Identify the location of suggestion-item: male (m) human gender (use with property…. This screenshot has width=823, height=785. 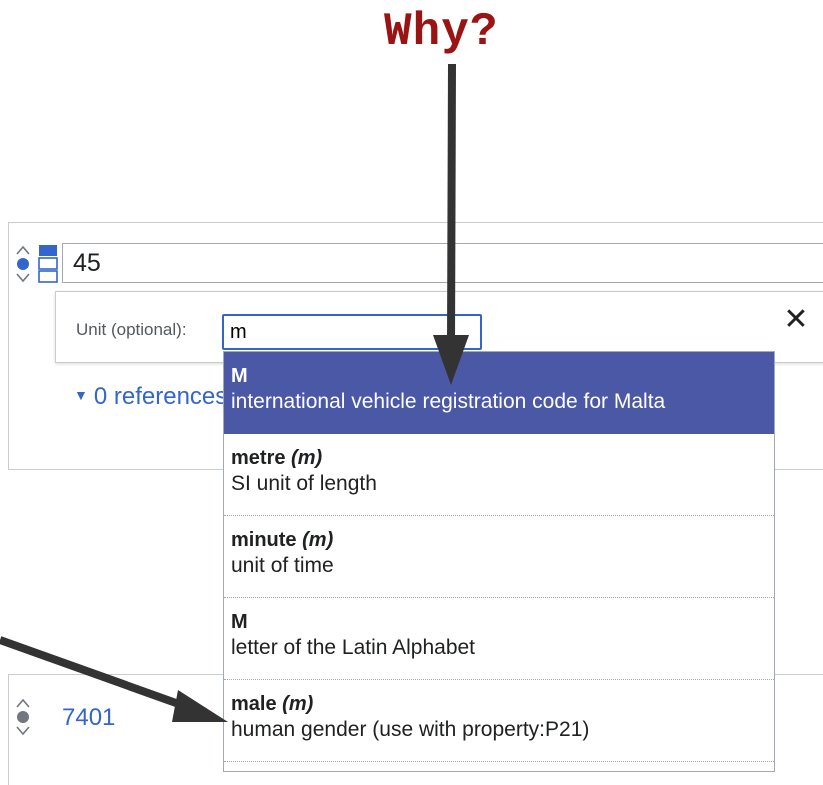
(499, 721).